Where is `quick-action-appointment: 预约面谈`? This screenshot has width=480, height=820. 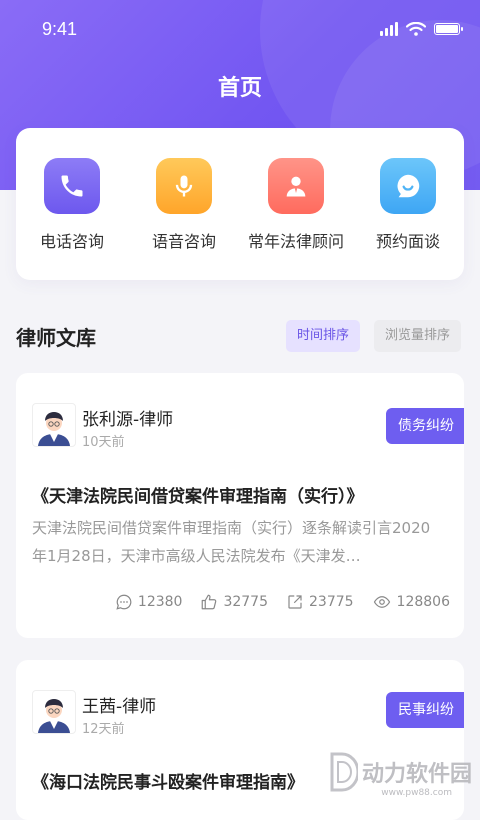 quick-action-appointment: 预约面谈 is located at coordinates (408, 190).